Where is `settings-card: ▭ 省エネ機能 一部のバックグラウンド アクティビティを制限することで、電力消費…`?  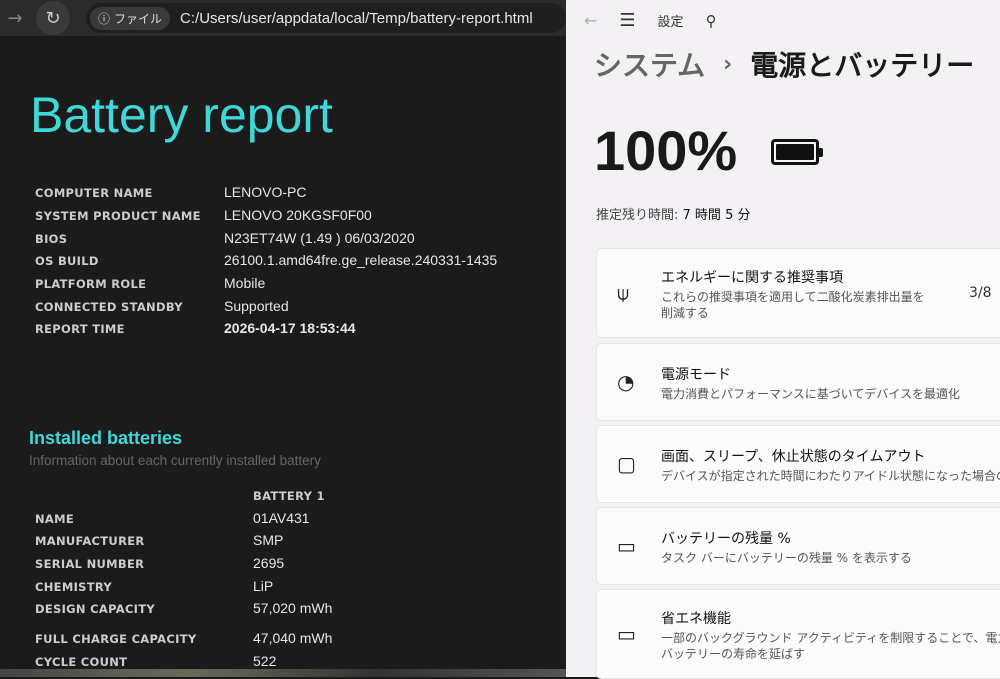 settings-card: ▭ 省エネ機能 一部のバックグラウンド アクティビティを制限することで、電力消費… is located at coordinates (798, 634).